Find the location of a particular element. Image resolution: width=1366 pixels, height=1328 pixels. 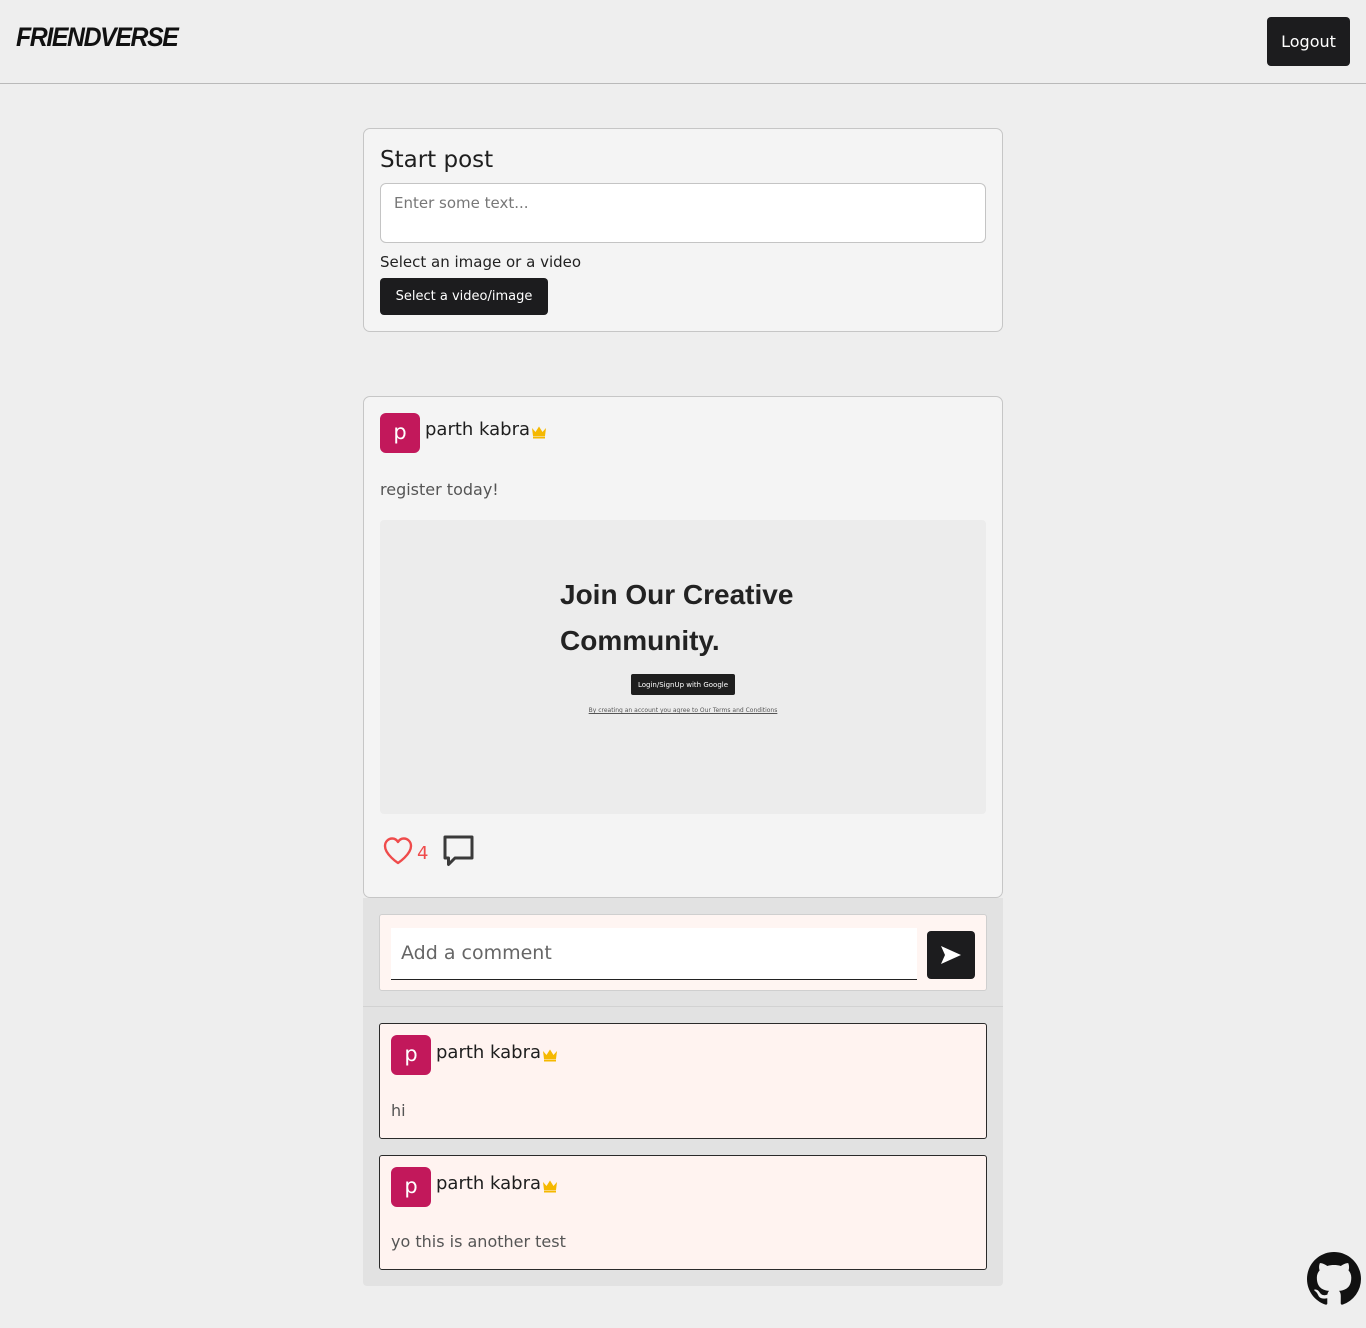

post-text: register today! is located at coordinates (439, 489).